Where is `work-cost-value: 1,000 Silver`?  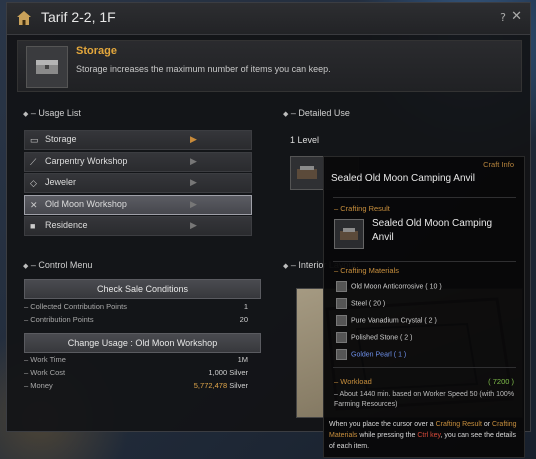 work-cost-value: 1,000 Silver is located at coordinates (228, 372).